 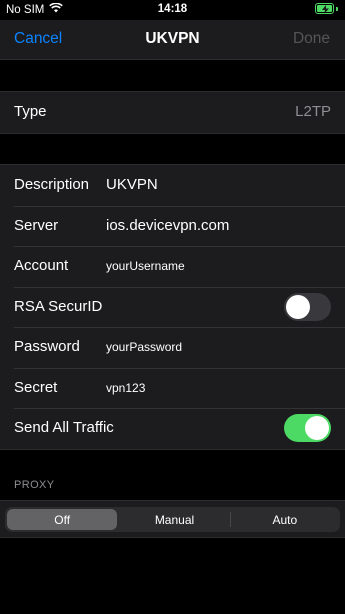 What do you see at coordinates (30, 111) in the screenshot?
I see `type-label: Type` at bounding box center [30, 111].